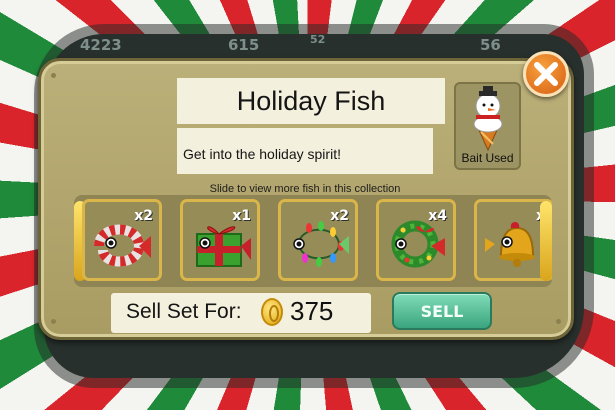 The height and width of the screenshot is (410, 615). What do you see at coordinates (488, 119) in the screenshot?
I see `snowman-cone-icon` at bounding box center [488, 119].